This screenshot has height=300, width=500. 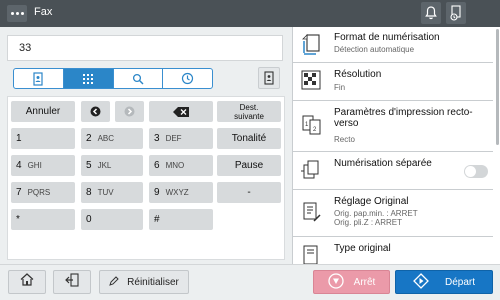 What do you see at coordinates (112, 165) in the screenshot?
I see `key-5: 5 JKL` at bounding box center [112, 165].